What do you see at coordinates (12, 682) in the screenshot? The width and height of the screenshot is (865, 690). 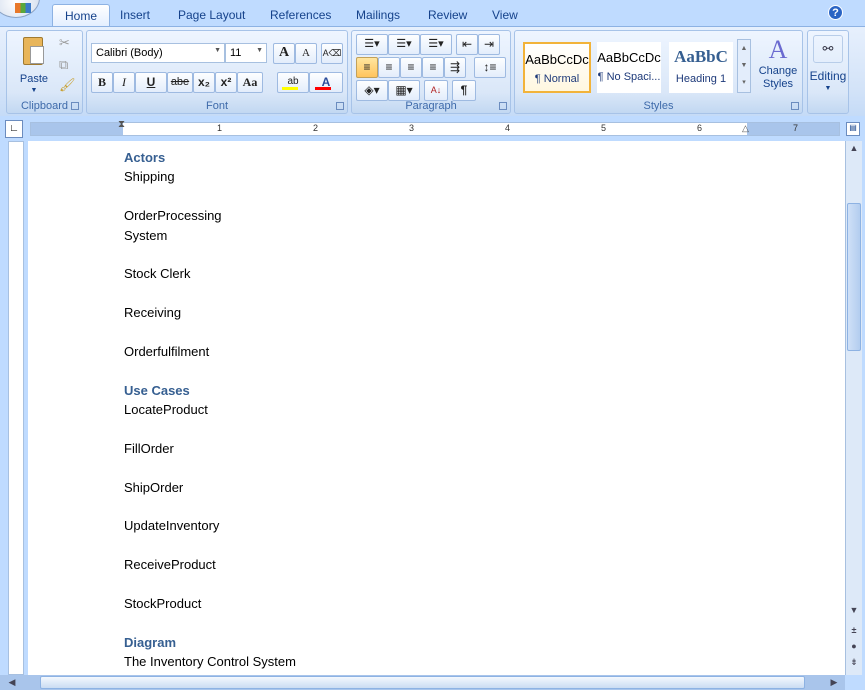 I see `scroll-left-icon: ◀` at bounding box center [12, 682].